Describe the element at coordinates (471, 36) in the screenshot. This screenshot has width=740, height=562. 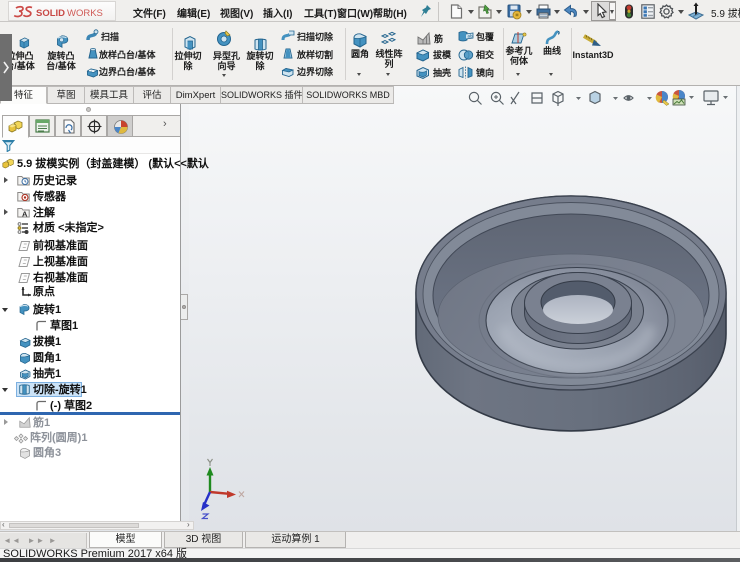
I see `svg-text: ab` at that location.